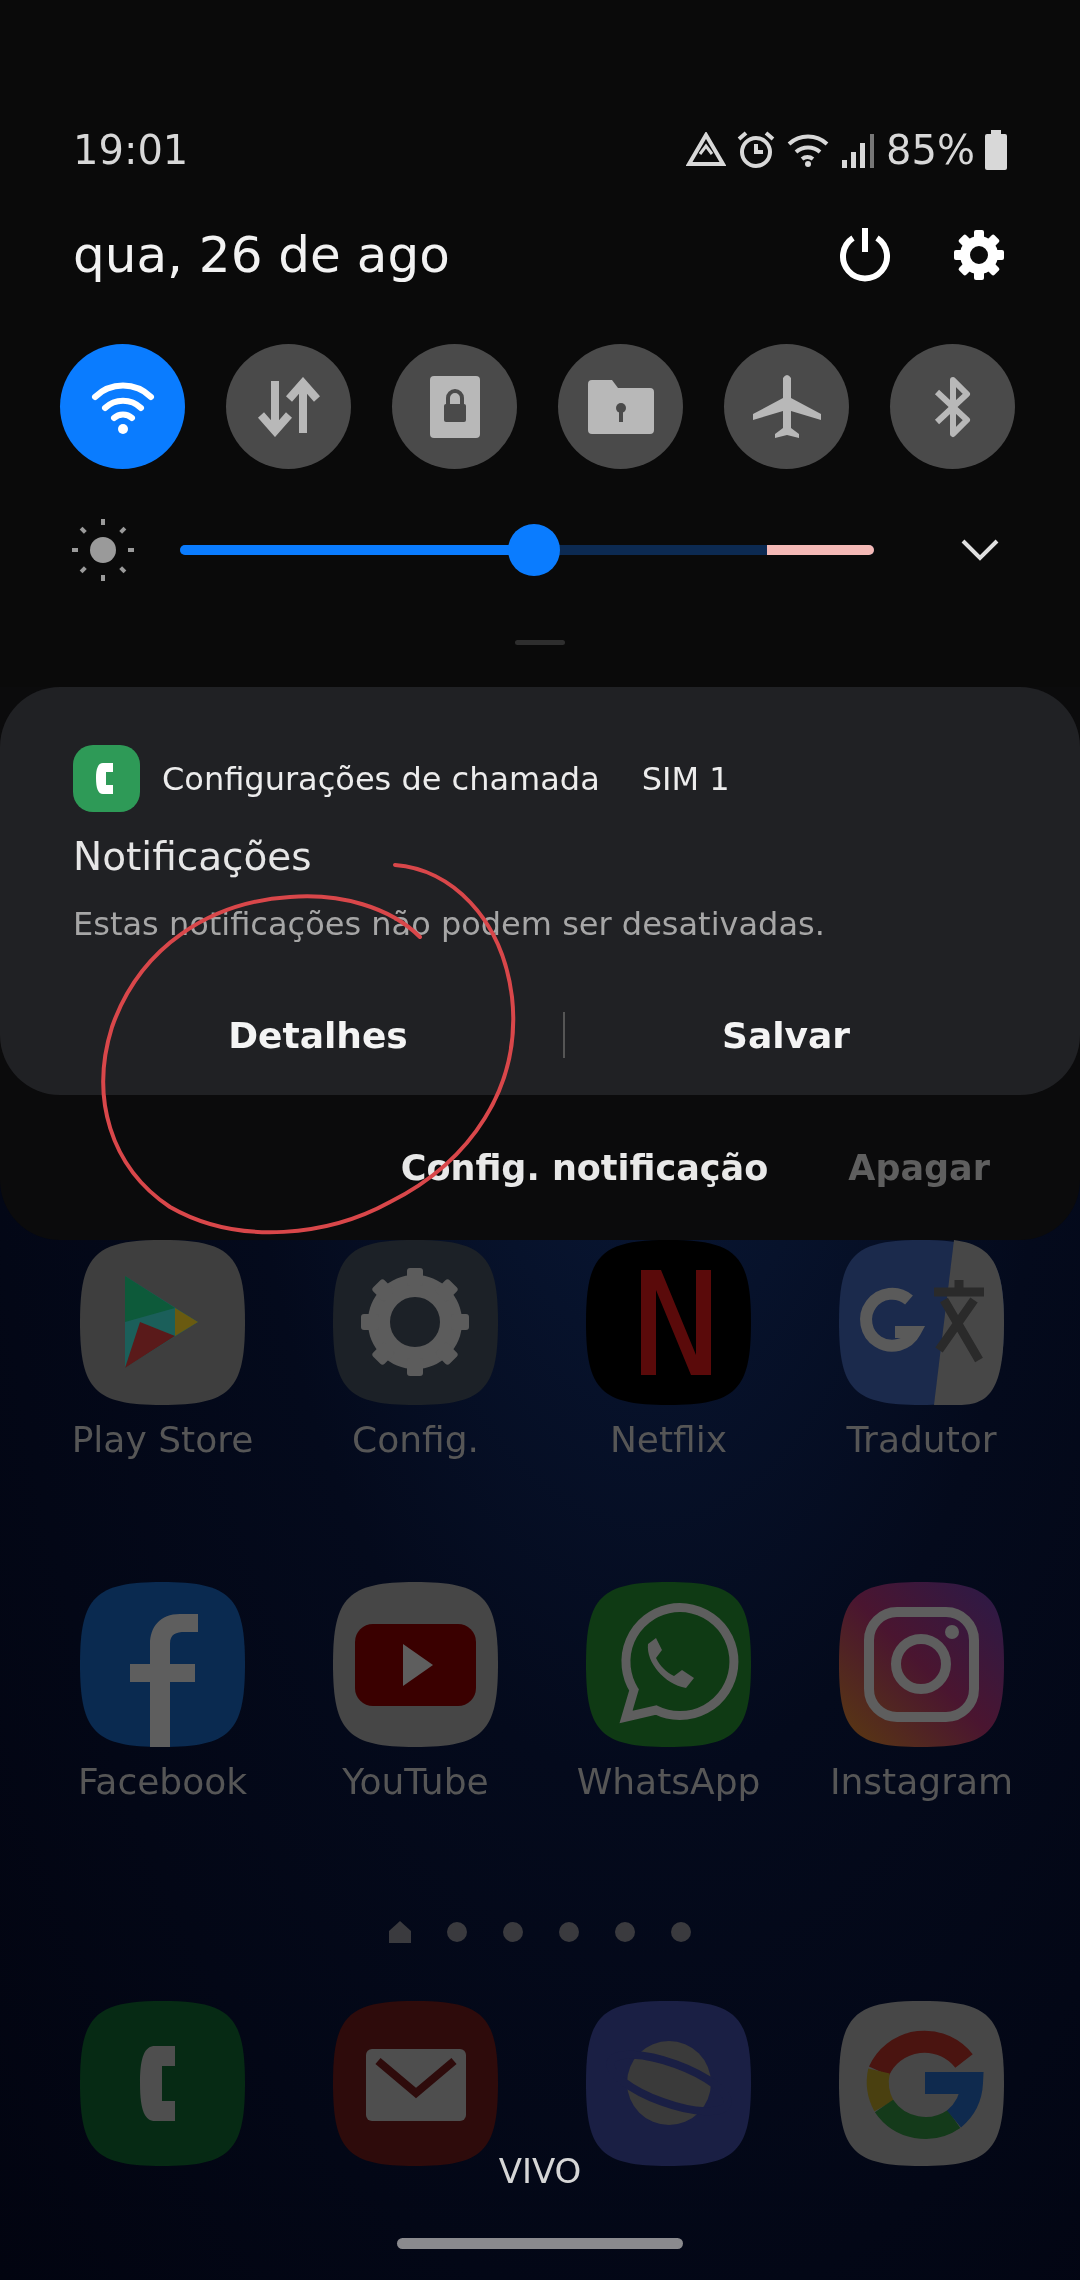 The height and width of the screenshot is (2280, 1080). Describe the element at coordinates (162, 2083) in the screenshot. I see `phone-icon` at that location.